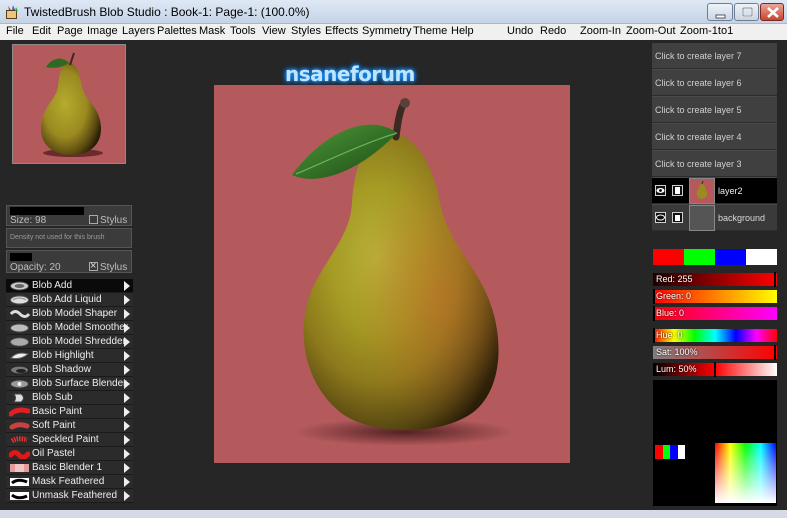 Image resolution: width=787 pixels, height=518 pixels. I want to click on brush-basic-blender-1: Basic Blender 1, so click(69, 468).